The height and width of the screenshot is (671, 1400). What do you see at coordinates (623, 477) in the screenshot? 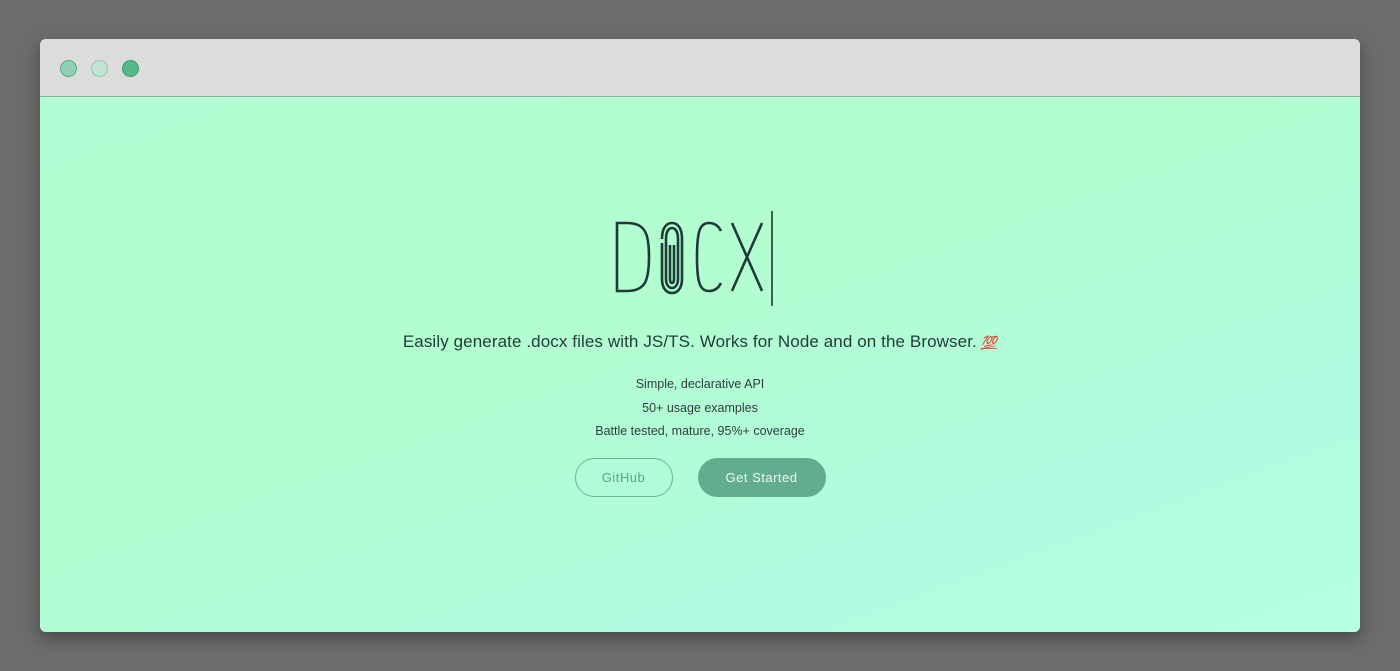
I see `github-button: GitHub` at bounding box center [623, 477].